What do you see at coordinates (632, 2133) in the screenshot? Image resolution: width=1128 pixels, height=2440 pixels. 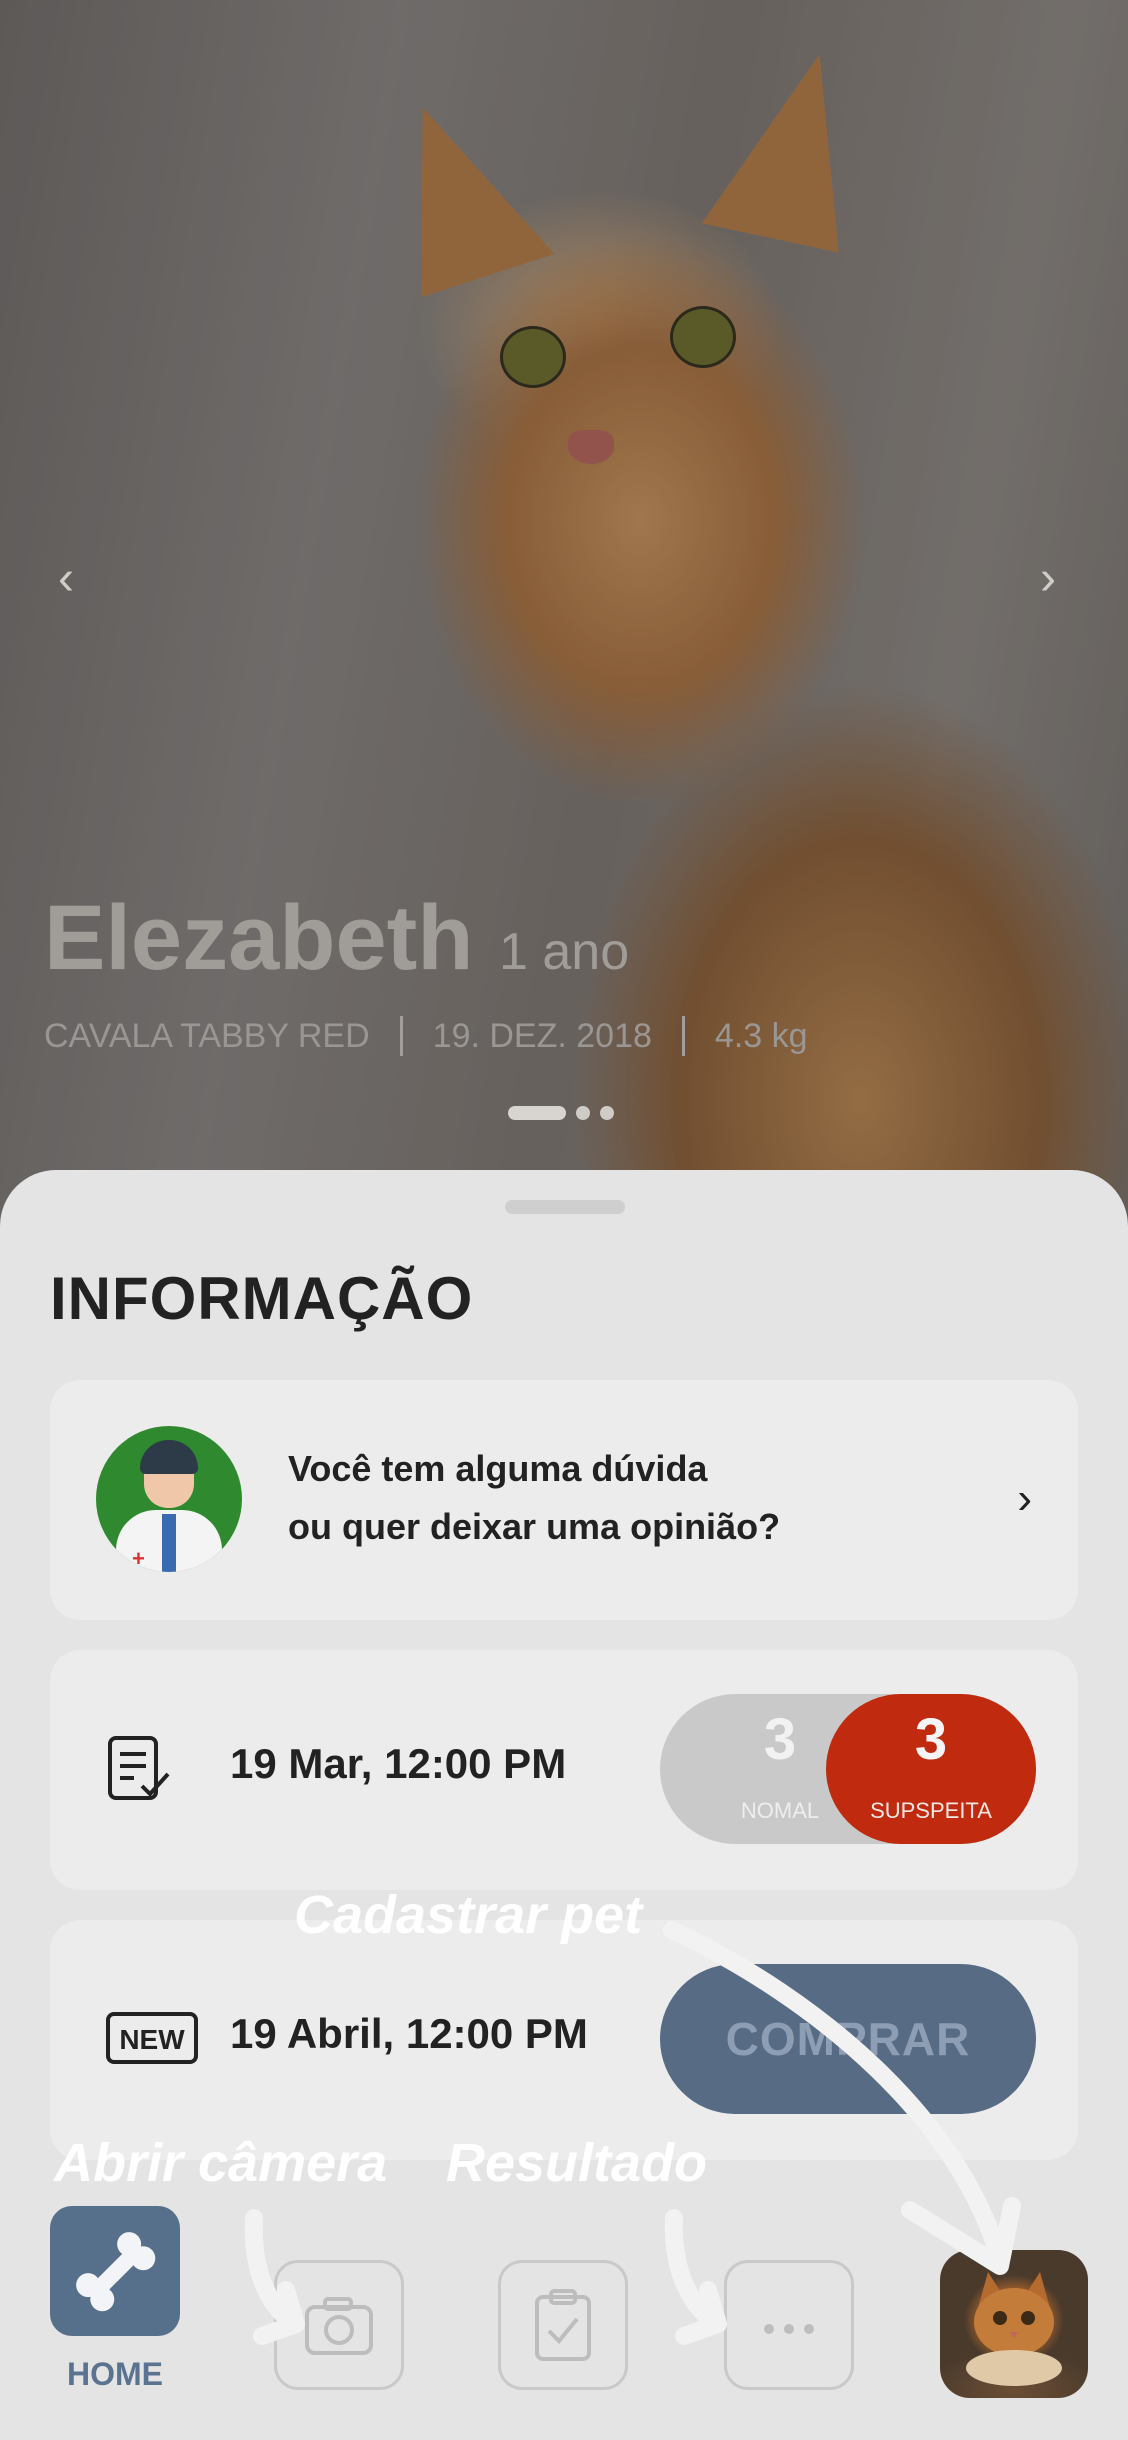 I see `annotation-arrows` at bounding box center [632, 2133].